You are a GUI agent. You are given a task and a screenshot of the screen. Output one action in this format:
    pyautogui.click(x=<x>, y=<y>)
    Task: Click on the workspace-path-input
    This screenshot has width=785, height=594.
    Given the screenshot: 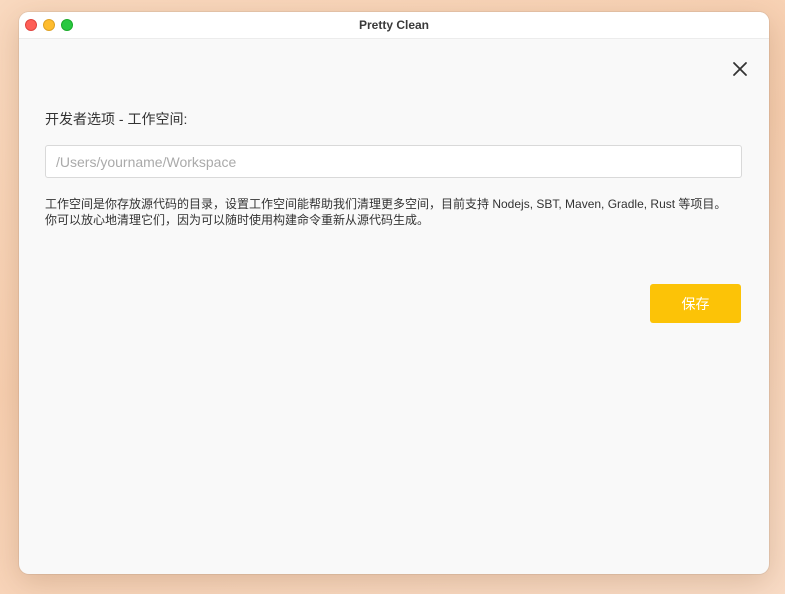 What is the action you would take?
    pyautogui.click(x=393, y=161)
    